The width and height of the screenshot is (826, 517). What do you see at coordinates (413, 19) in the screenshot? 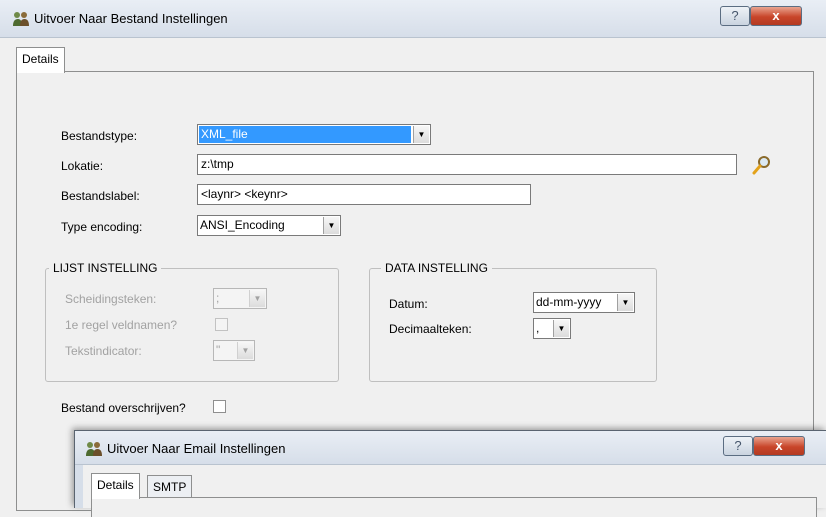
I see `title-bar: Uitvoer Naar Bestand Instellingen ? x` at bounding box center [413, 19].